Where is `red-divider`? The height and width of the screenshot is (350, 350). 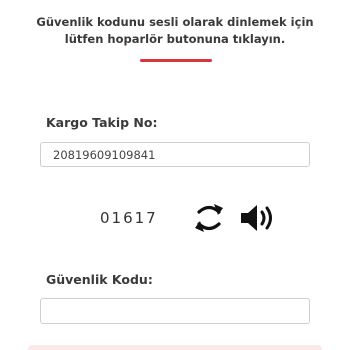
red-divider is located at coordinates (176, 60).